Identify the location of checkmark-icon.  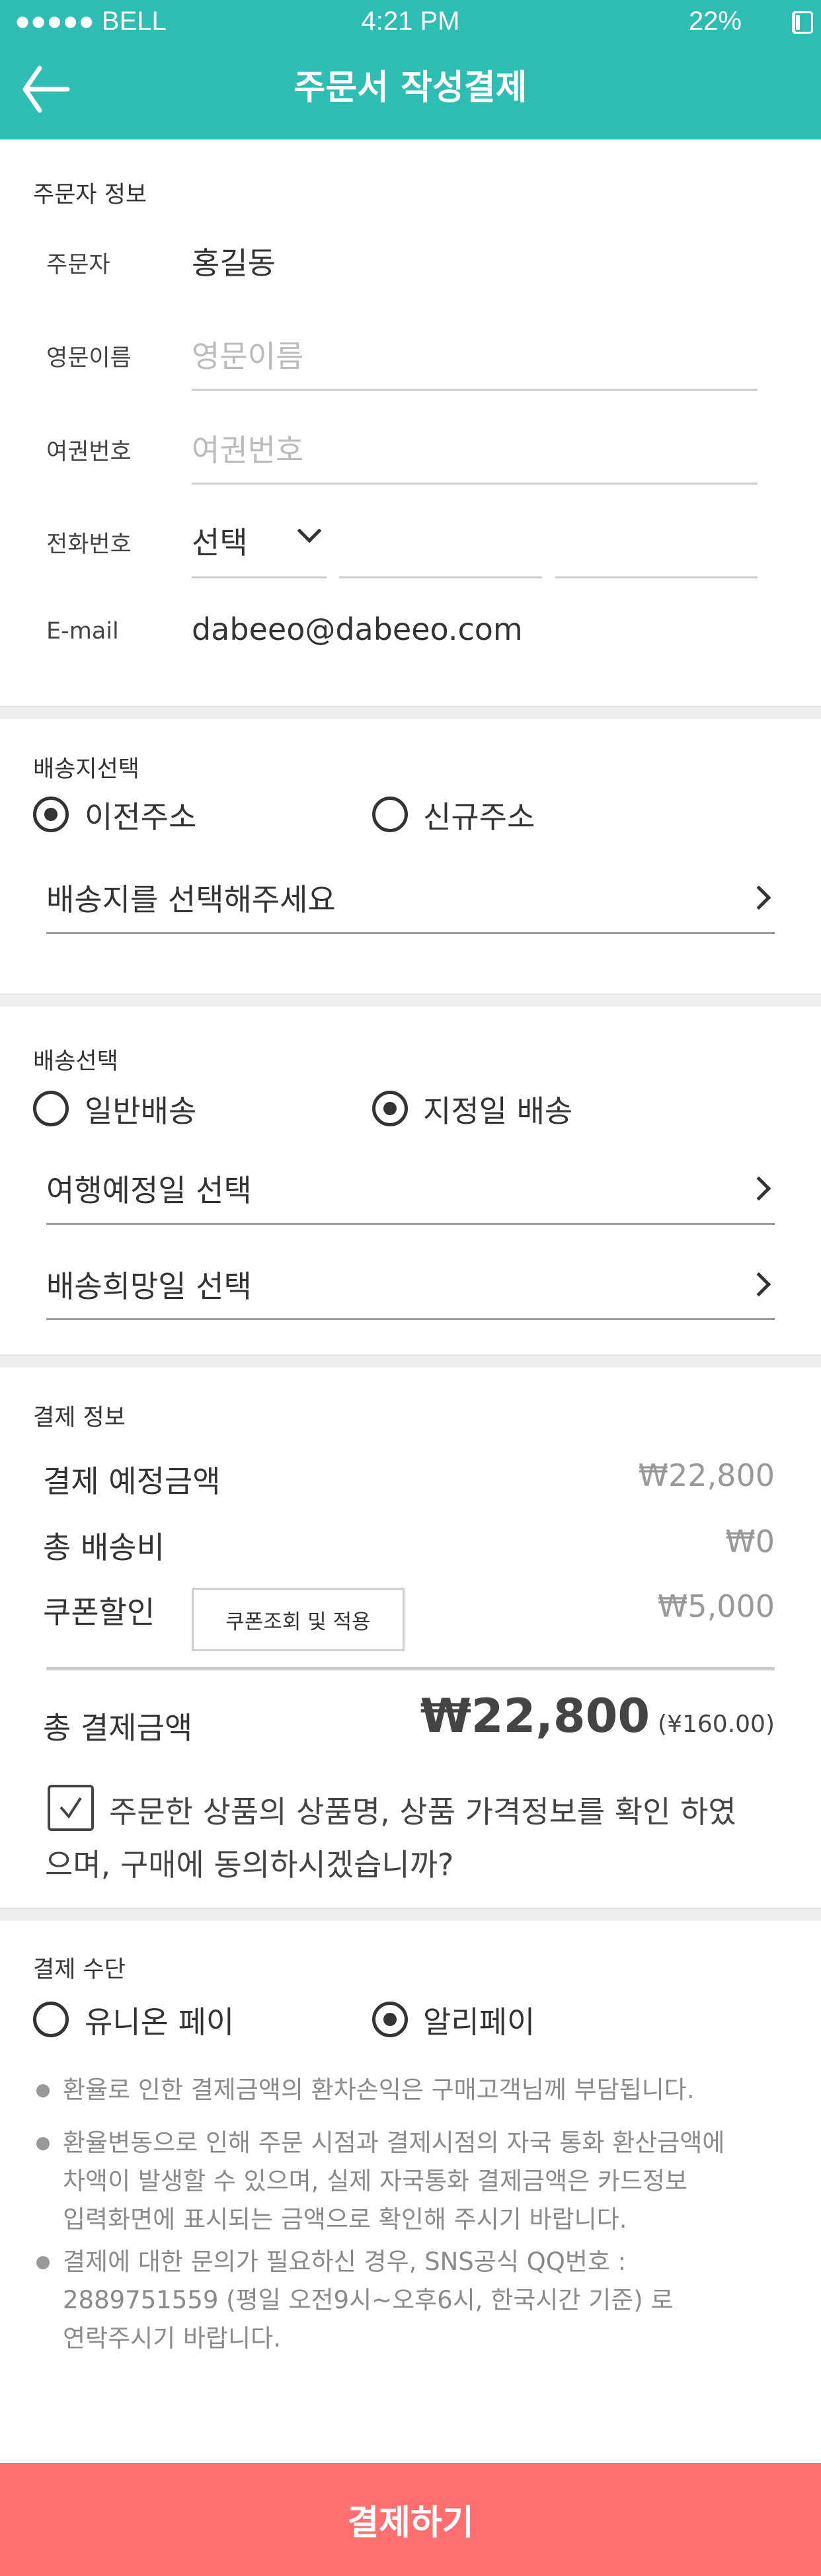
(71, 1808).